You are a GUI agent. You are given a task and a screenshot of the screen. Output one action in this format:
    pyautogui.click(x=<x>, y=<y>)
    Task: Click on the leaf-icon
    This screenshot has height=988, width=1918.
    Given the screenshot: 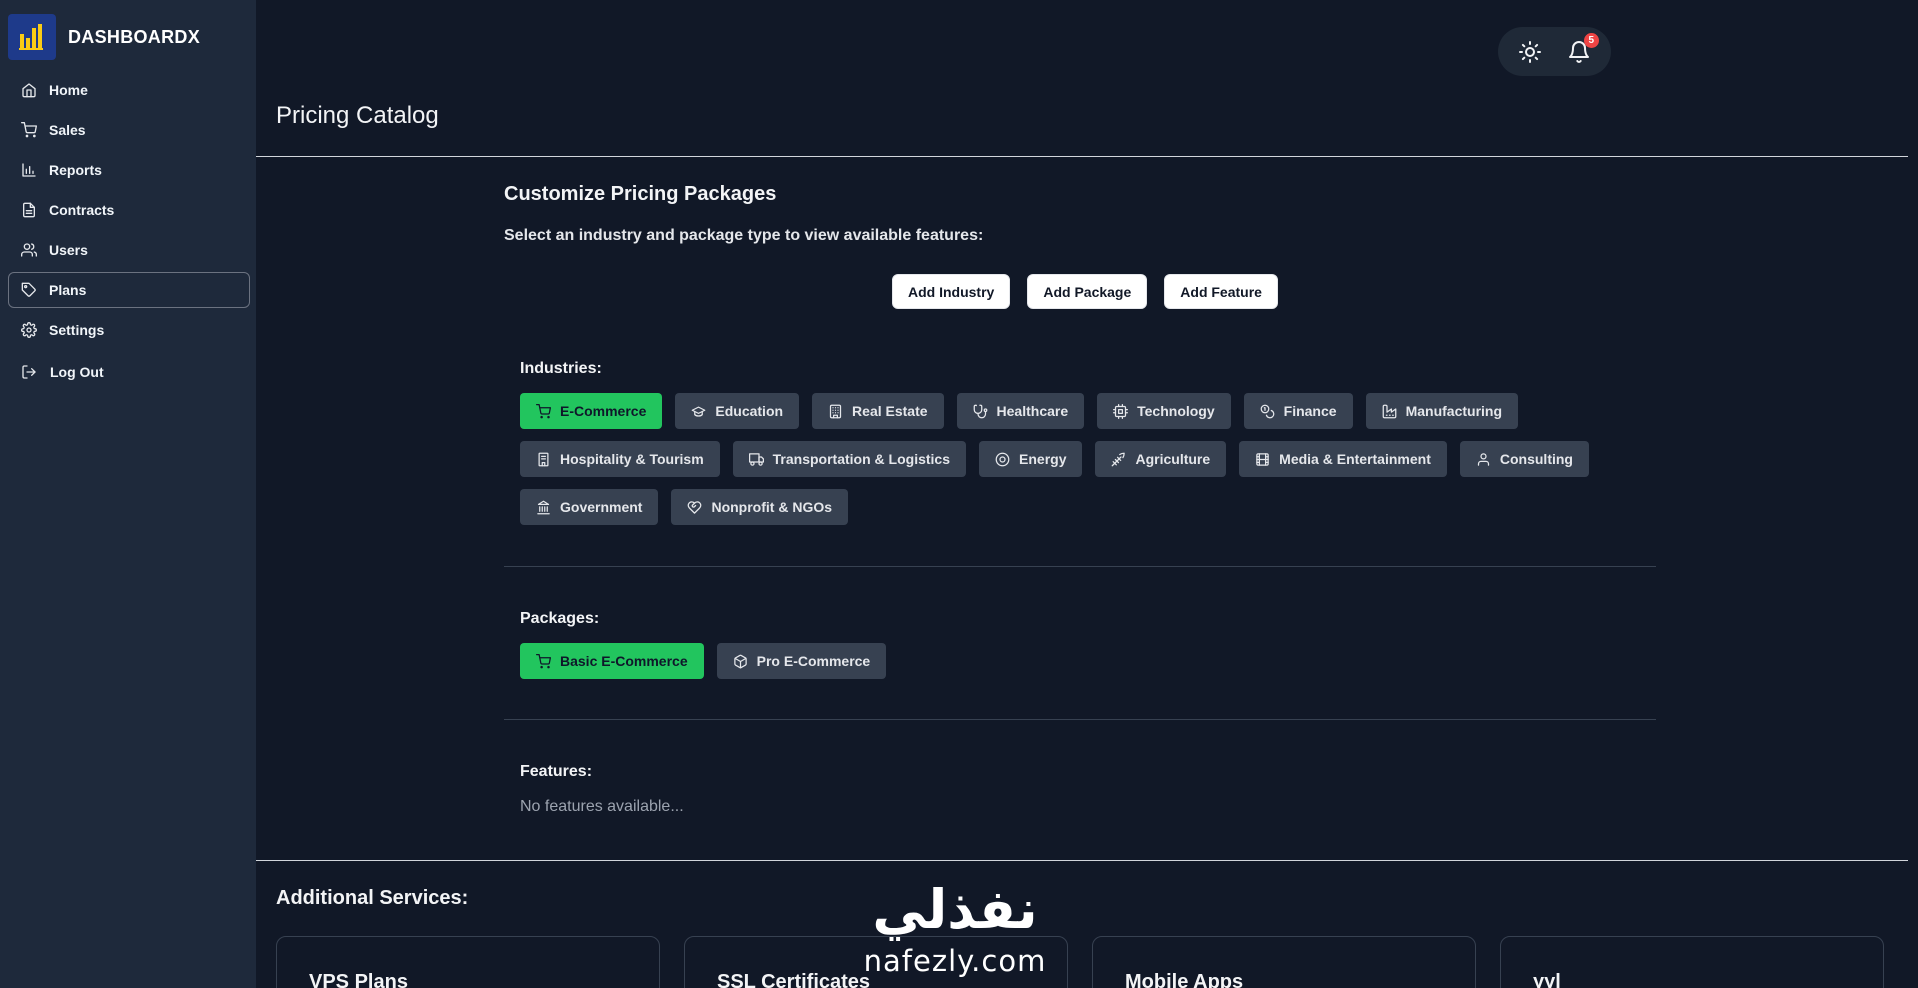 What is the action you would take?
    pyautogui.click(x=1119, y=459)
    